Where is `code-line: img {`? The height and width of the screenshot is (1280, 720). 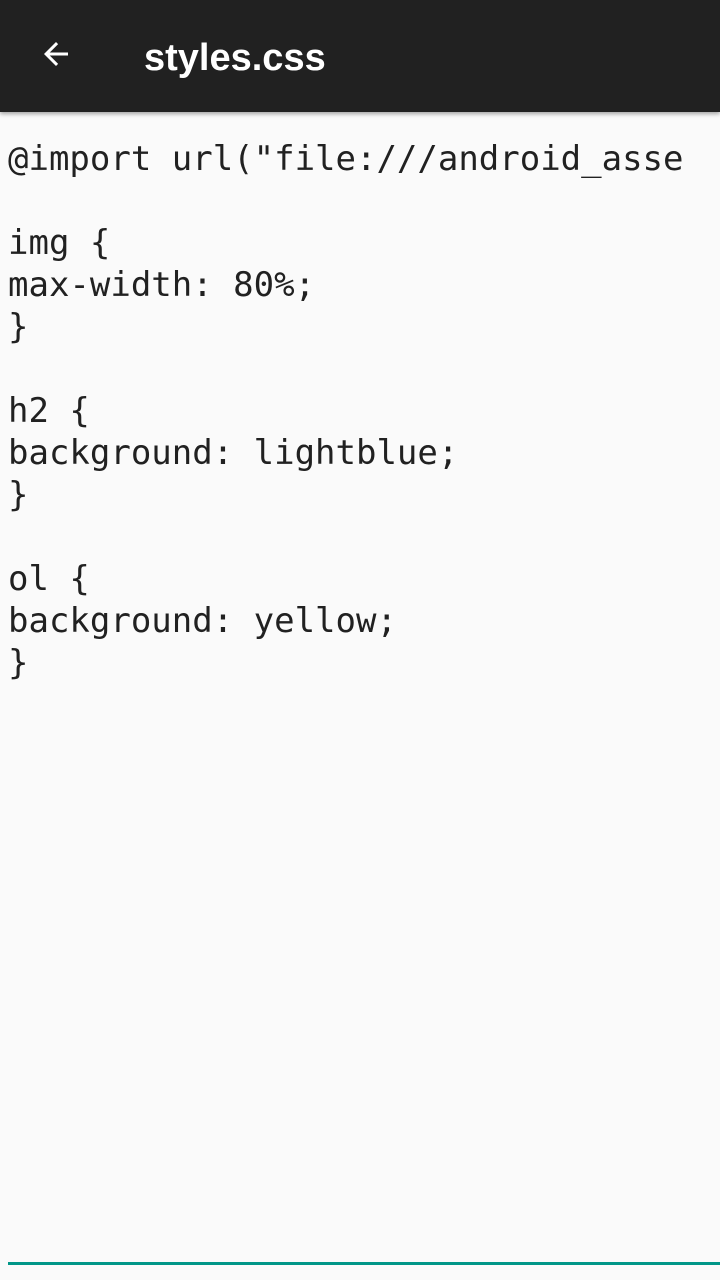
code-line: img { is located at coordinates (59, 243).